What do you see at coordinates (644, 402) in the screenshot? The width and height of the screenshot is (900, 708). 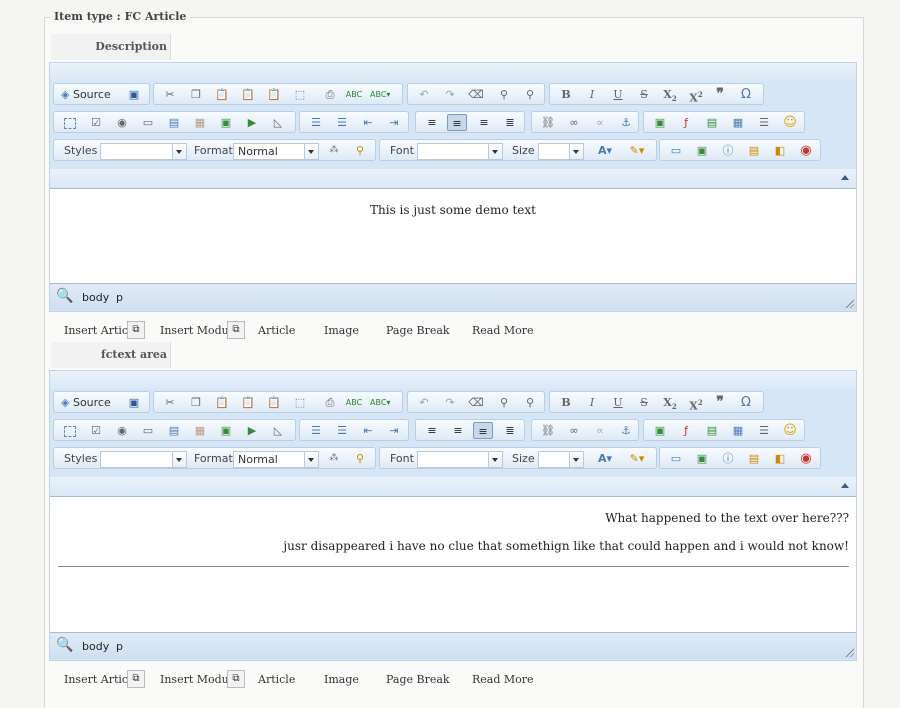 I see `strike-button: S` at bounding box center [644, 402].